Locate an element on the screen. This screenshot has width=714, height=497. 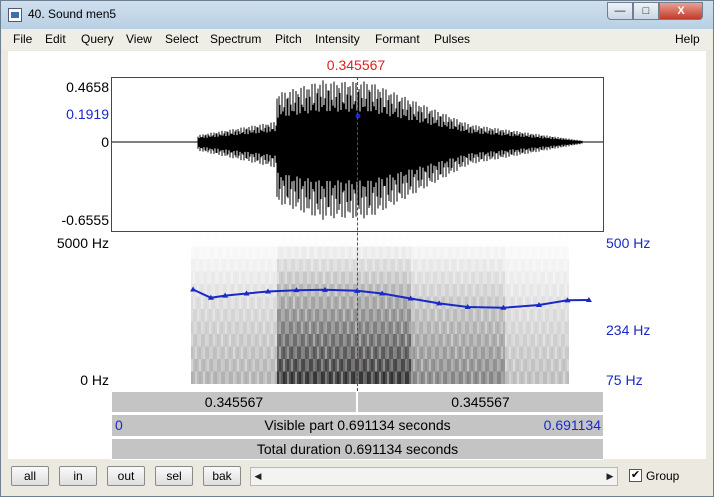
total-duration-bar: Total duration 0.691134 seconds is located at coordinates (357, 449).